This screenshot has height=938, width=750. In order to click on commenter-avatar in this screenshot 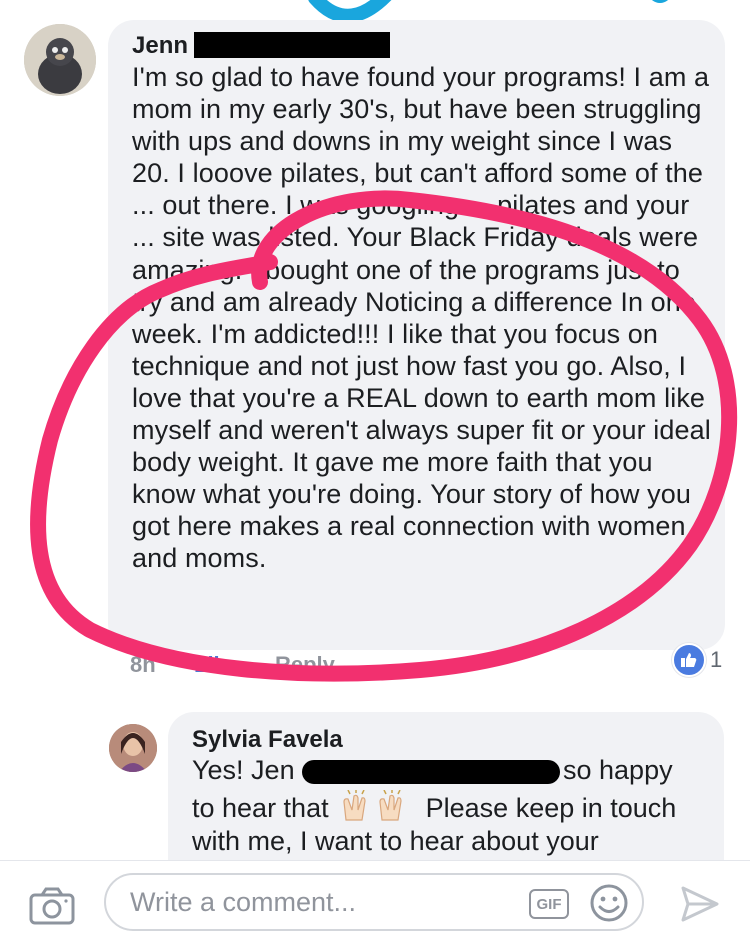, I will do `click(60, 60)`.